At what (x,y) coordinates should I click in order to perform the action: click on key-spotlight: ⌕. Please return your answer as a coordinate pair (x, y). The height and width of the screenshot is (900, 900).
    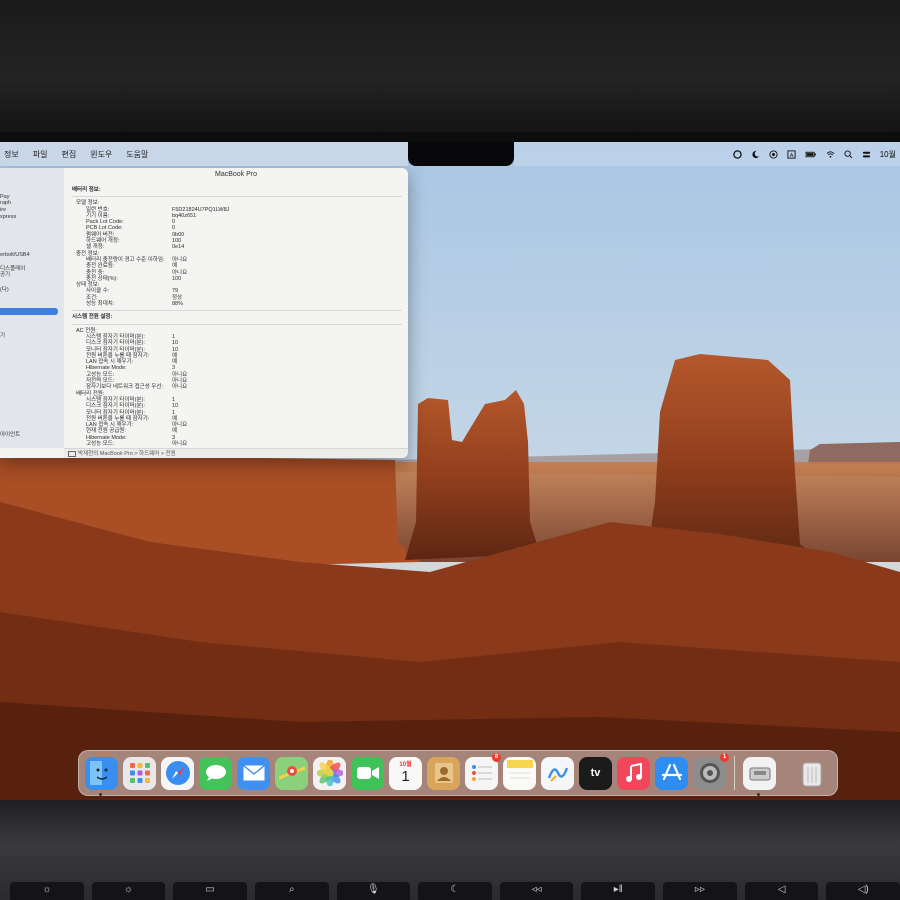
    Looking at the image, I should click on (291, 891).